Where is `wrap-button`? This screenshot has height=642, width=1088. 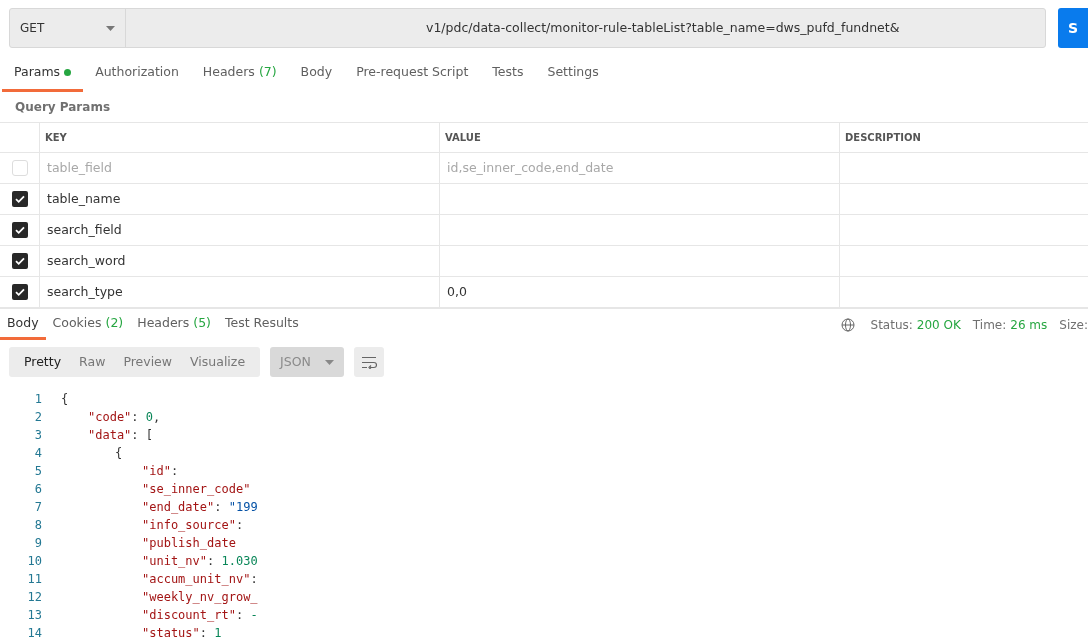
wrap-button is located at coordinates (369, 362).